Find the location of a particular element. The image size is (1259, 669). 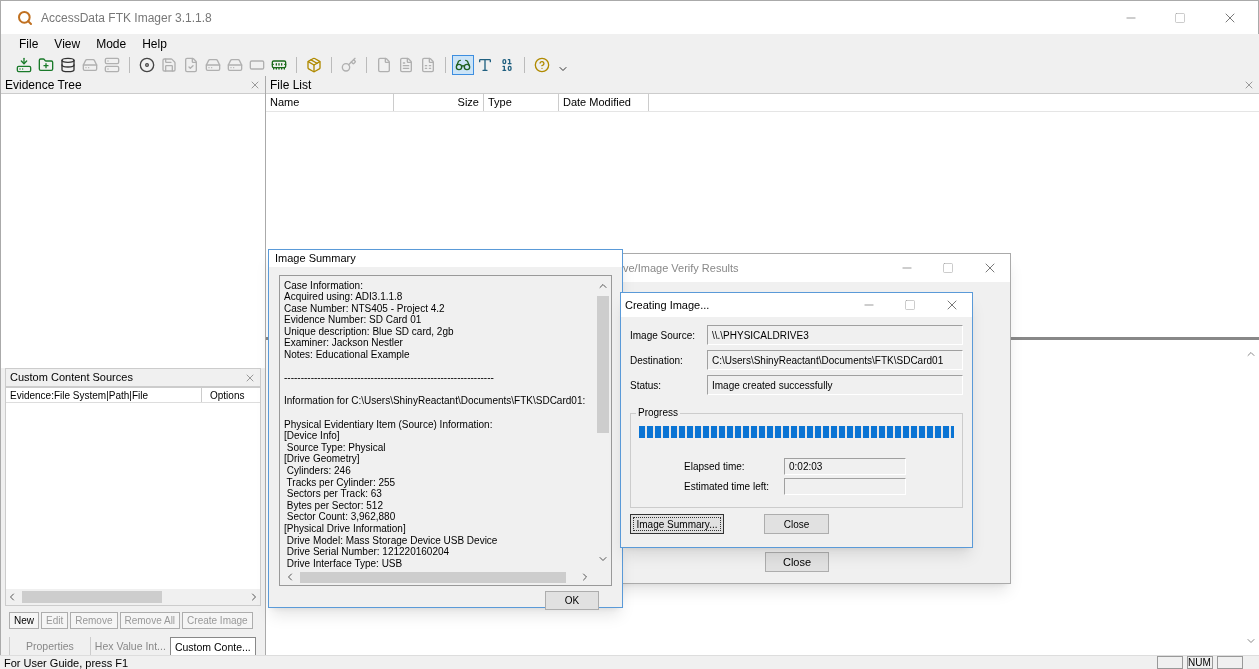

summary-line: Notes: Educational Example is located at coordinates (347, 355).